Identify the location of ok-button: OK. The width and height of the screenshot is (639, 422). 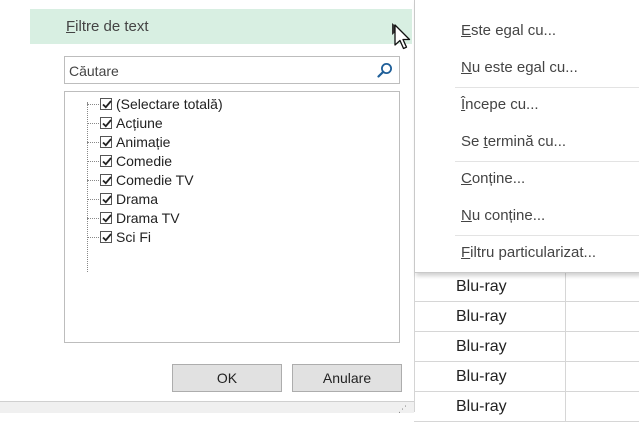
(227, 378).